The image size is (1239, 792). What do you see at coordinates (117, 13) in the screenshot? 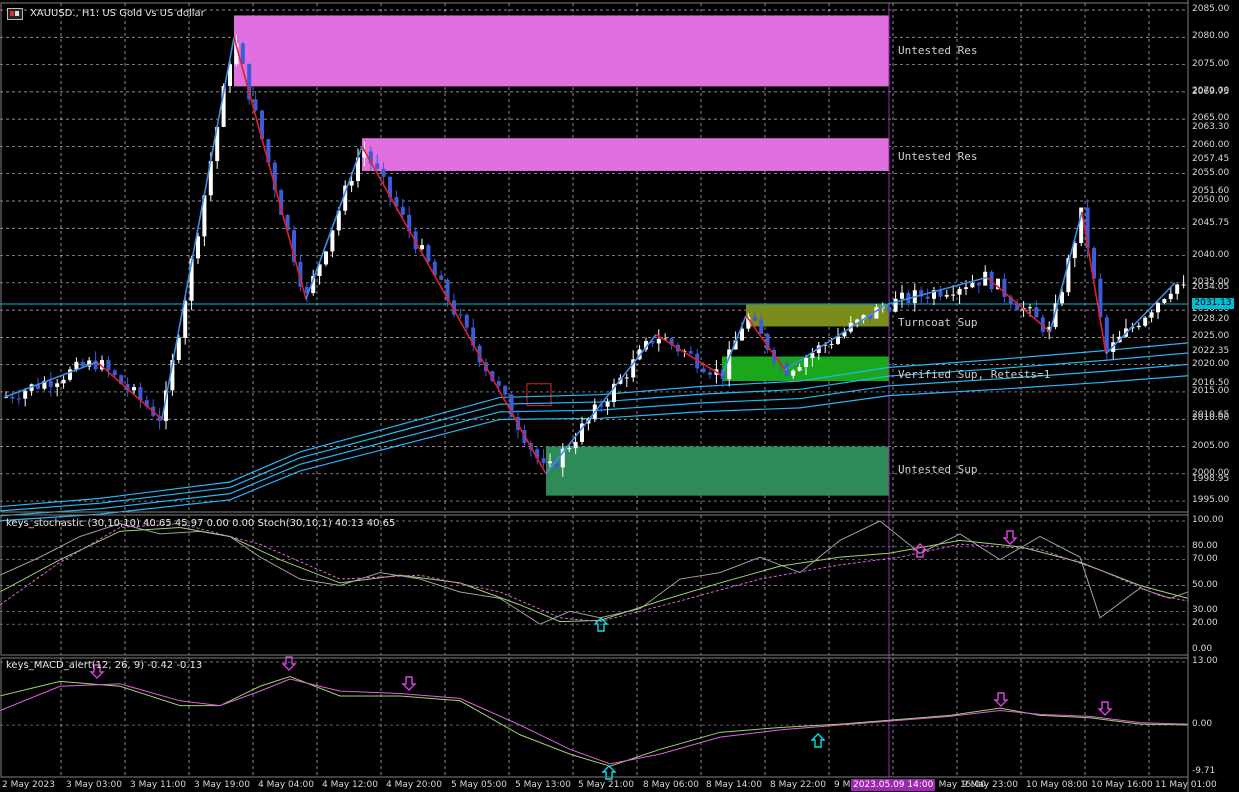
I see `symbol-title: XAUUSD., H1: US Gold vs US dollar` at bounding box center [117, 13].